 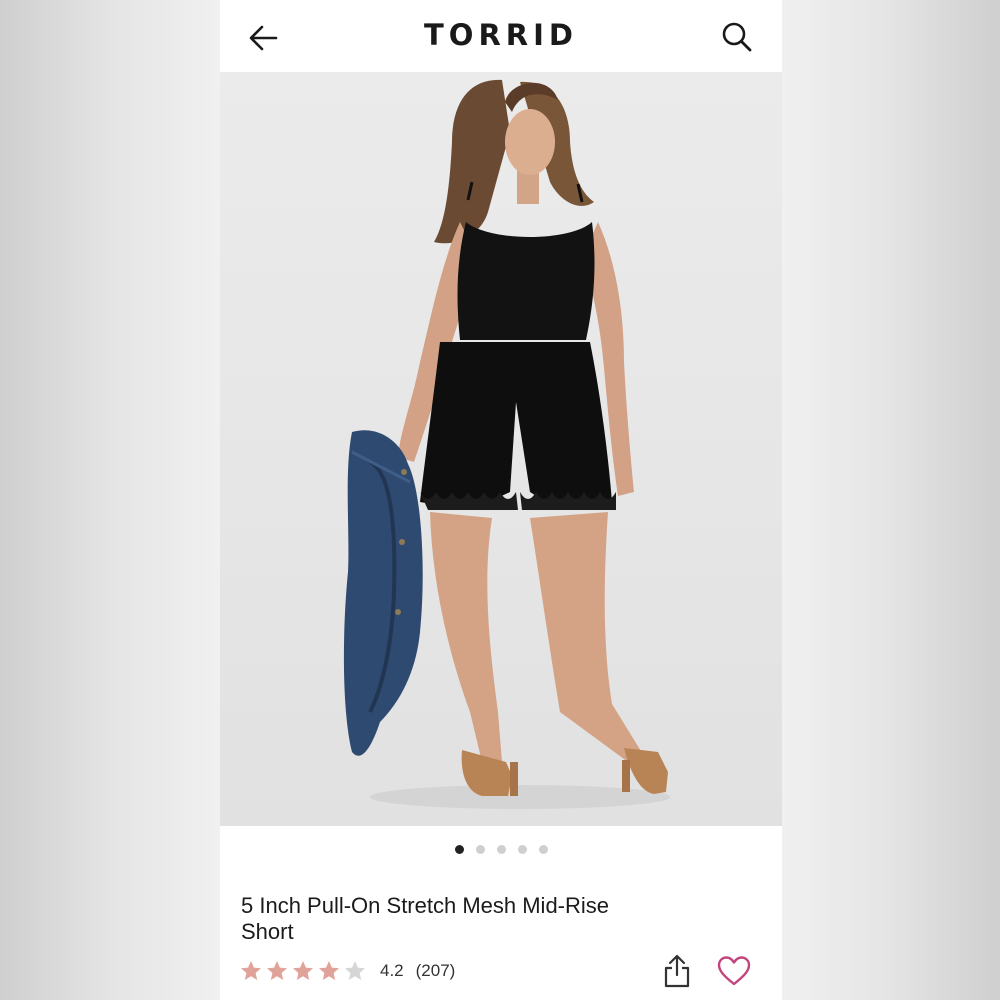 I want to click on product-rating: 4.2 (207), so click(x=347, y=971).